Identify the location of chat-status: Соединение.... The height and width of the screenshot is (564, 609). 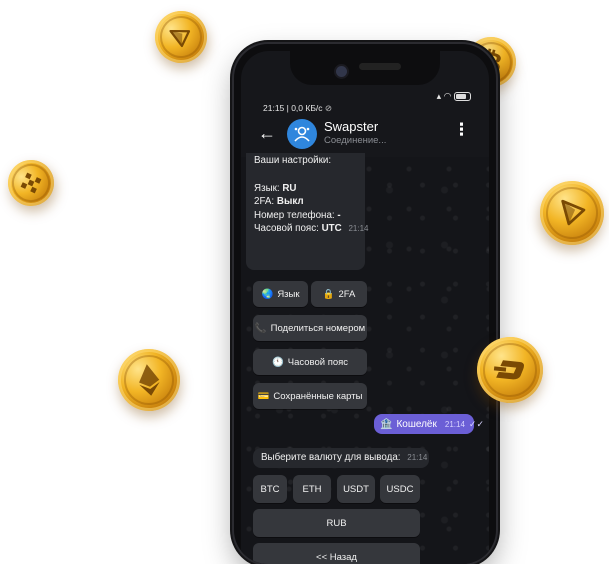
(355, 140).